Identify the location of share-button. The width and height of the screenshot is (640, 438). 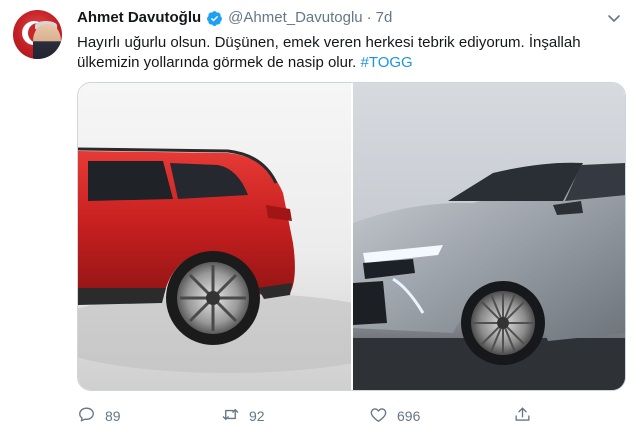
(522, 416).